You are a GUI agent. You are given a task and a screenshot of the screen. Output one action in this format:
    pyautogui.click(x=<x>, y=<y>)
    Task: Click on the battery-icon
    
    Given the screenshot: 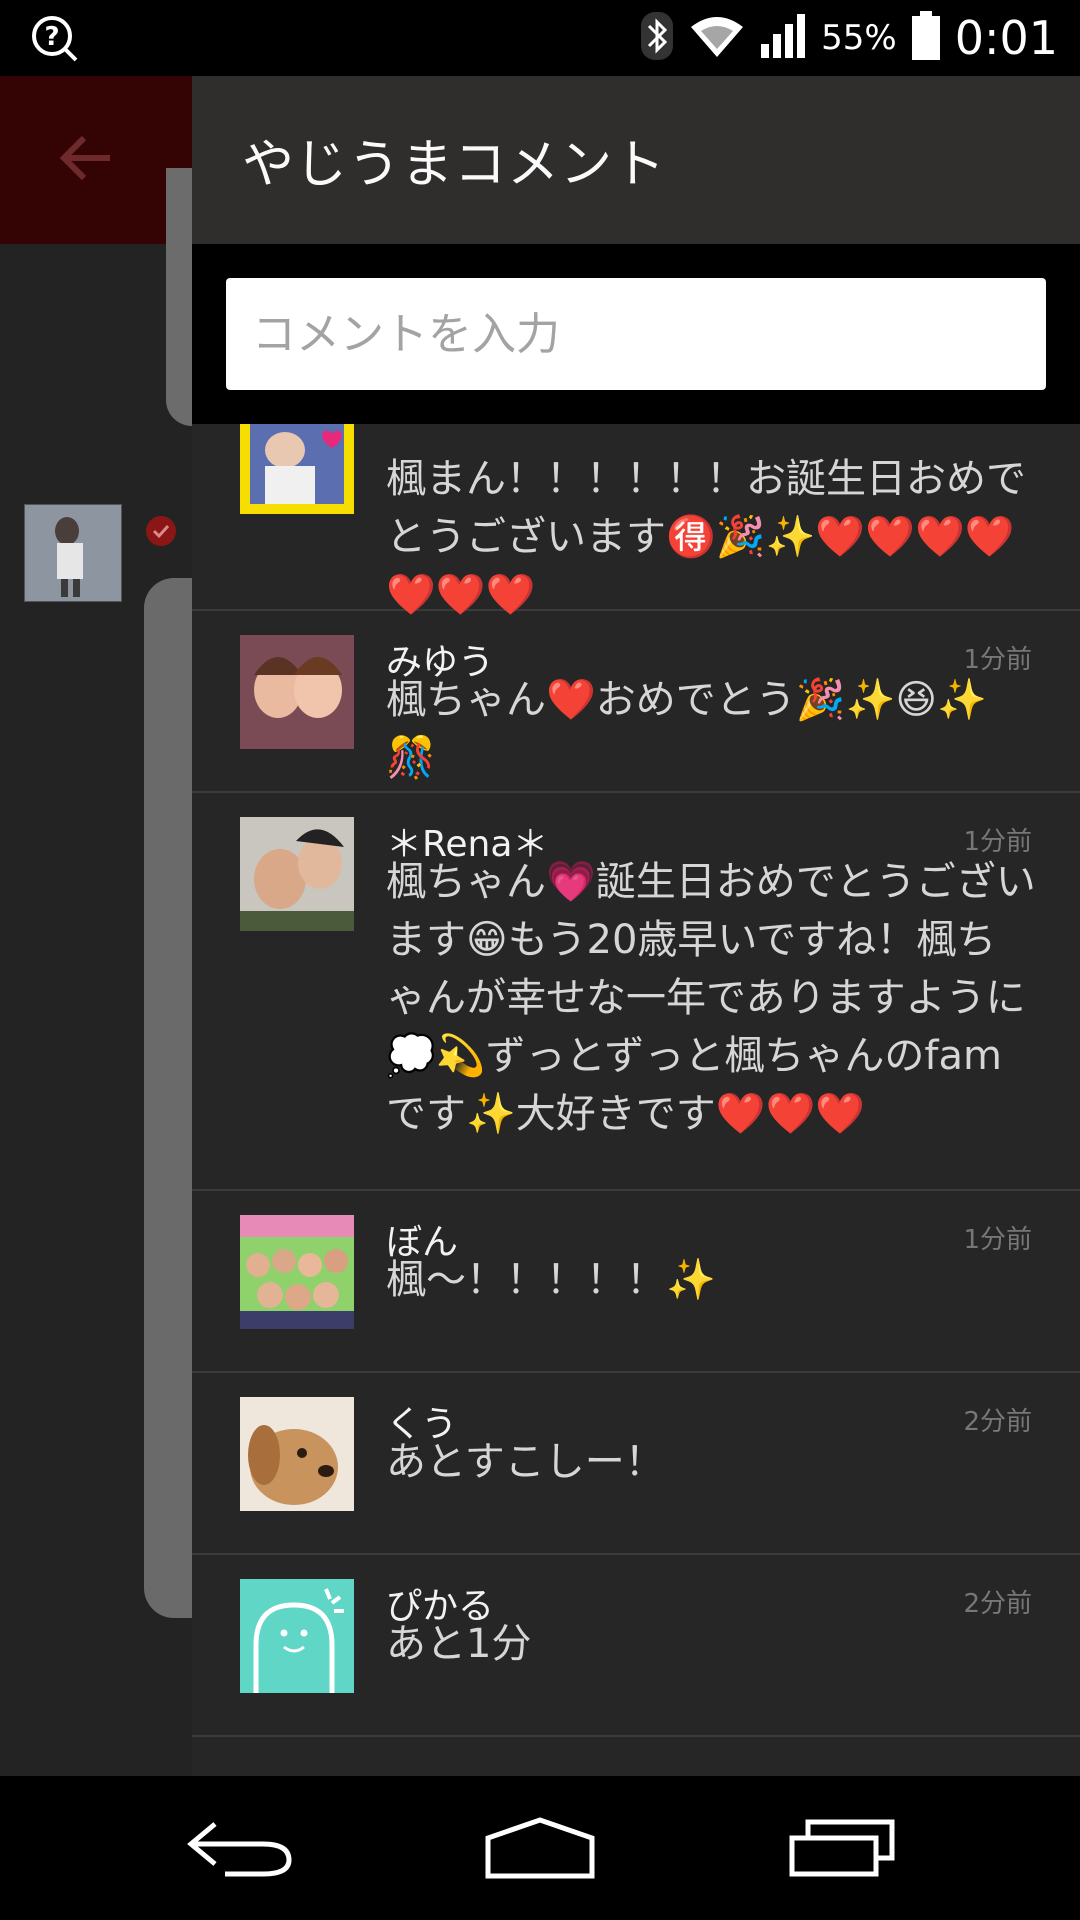 What is the action you would take?
    pyautogui.click(x=926, y=38)
    